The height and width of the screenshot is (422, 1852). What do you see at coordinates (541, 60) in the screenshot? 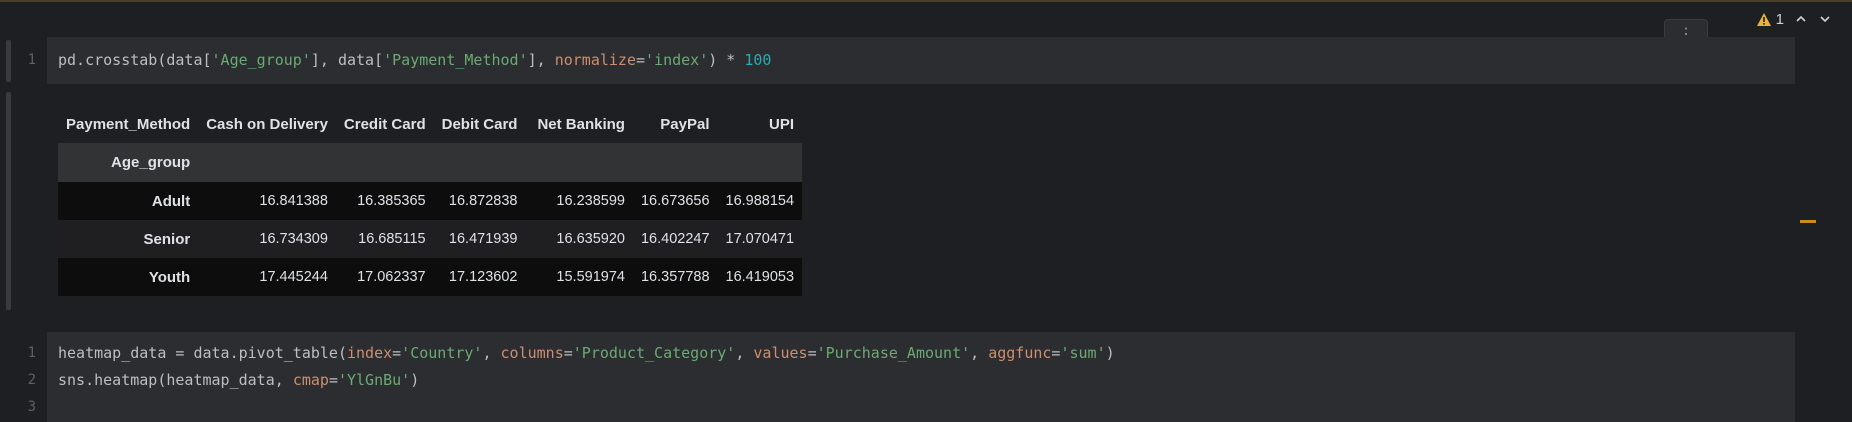
I see `code-token: ],` at bounding box center [541, 60].